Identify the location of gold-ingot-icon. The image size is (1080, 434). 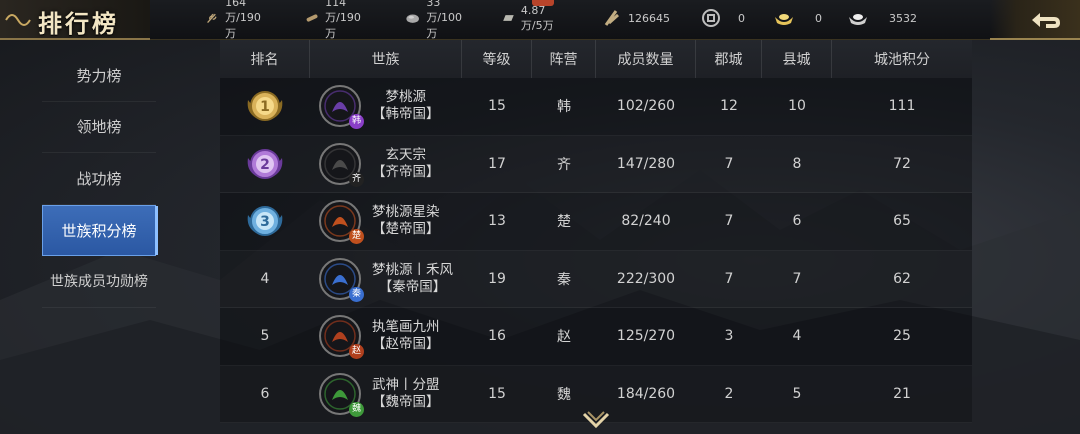
(784, 19).